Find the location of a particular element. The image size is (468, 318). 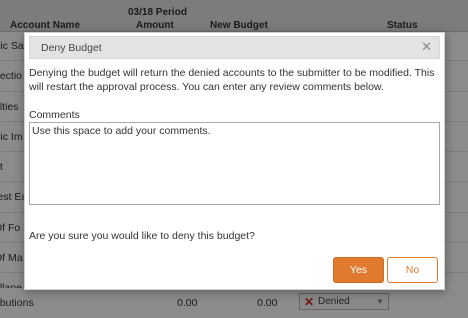

dialog-titlebar: Deny Budget ✕ is located at coordinates (234, 47).